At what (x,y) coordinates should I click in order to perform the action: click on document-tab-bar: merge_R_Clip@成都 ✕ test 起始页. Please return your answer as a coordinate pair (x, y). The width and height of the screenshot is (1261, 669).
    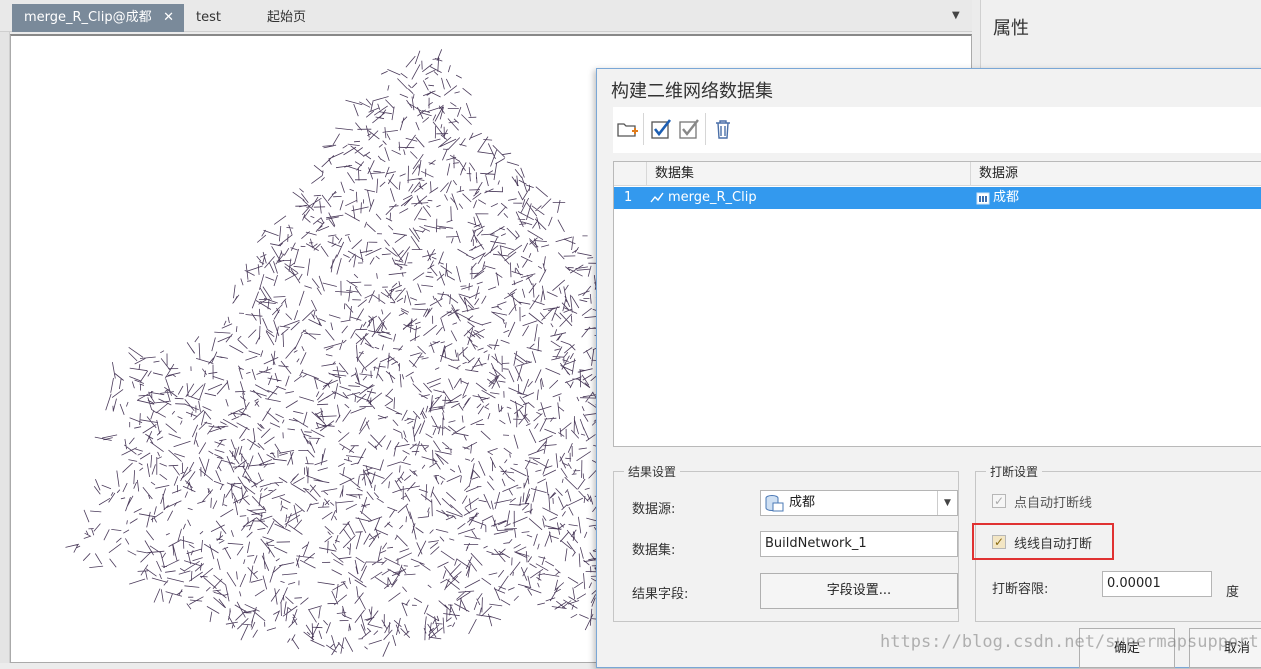
    Looking at the image, I should click on (486, 16).